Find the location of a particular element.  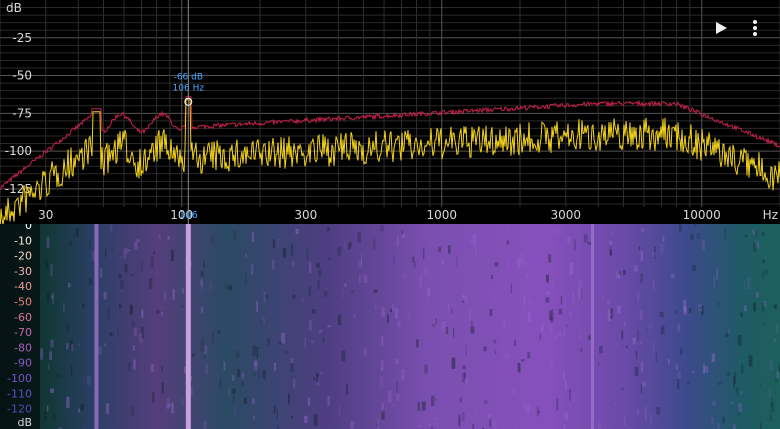

x-tick-label: 300 is located at coordinates (305, 215).